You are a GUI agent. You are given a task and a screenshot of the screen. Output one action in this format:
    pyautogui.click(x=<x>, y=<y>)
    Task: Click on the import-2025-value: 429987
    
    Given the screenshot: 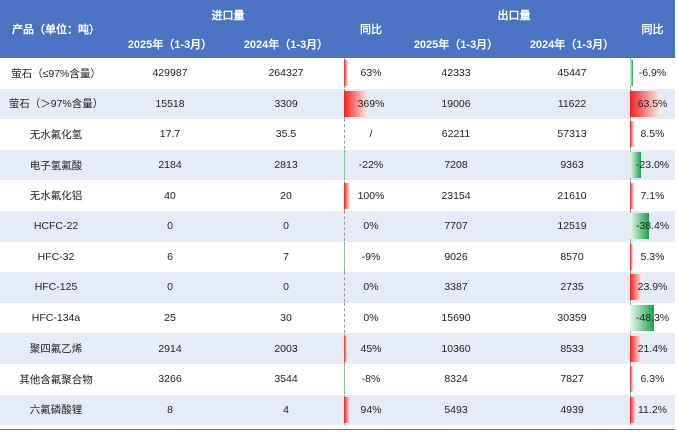 What is the action you would take?
    pyautogui.click(x=170, y=73)
    